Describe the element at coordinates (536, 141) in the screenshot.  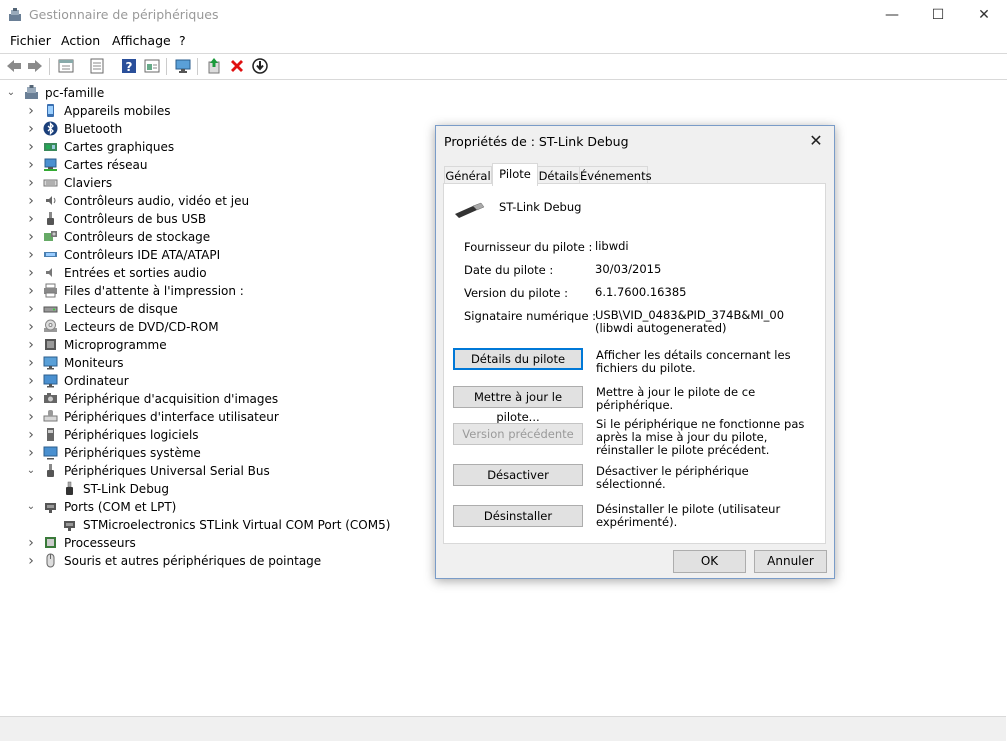
I see `dialog-title: Propriétés de : ST-Link Debug` at that location.